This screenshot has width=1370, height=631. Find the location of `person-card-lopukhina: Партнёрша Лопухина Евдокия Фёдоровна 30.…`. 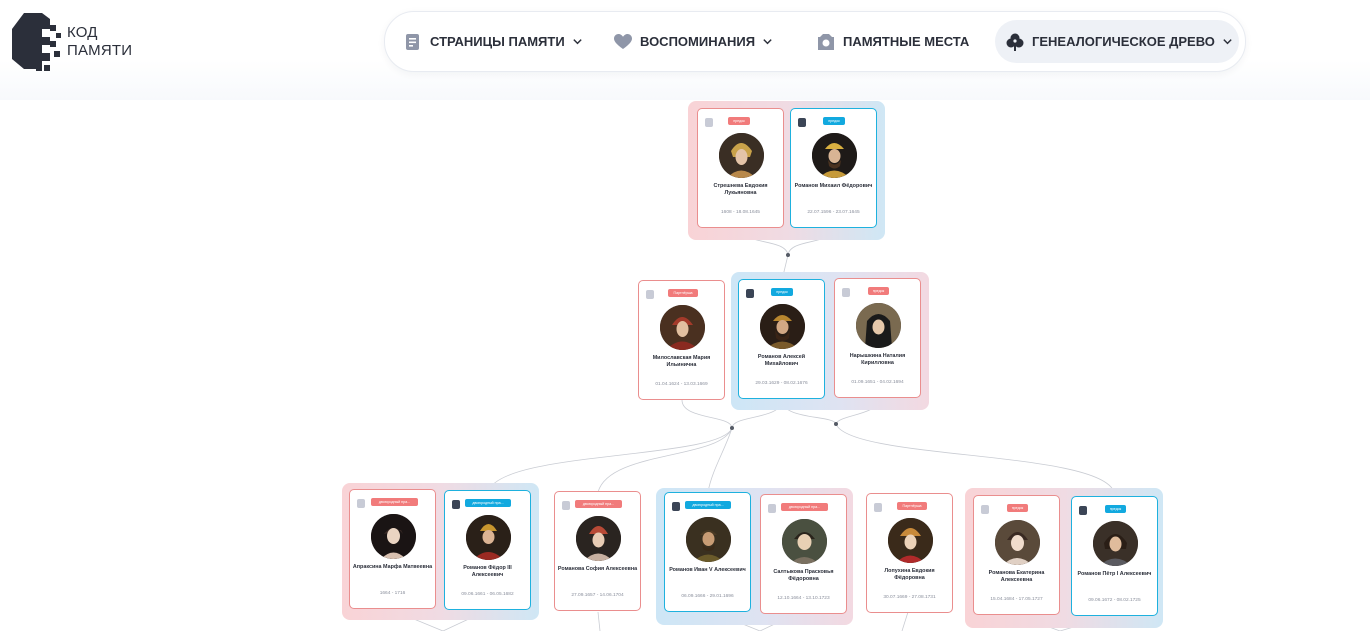

person-card-lopukhina: Партнёрша Лопухина Евдокия Фёдоровна 30.… is located at coordinates (909, 553).